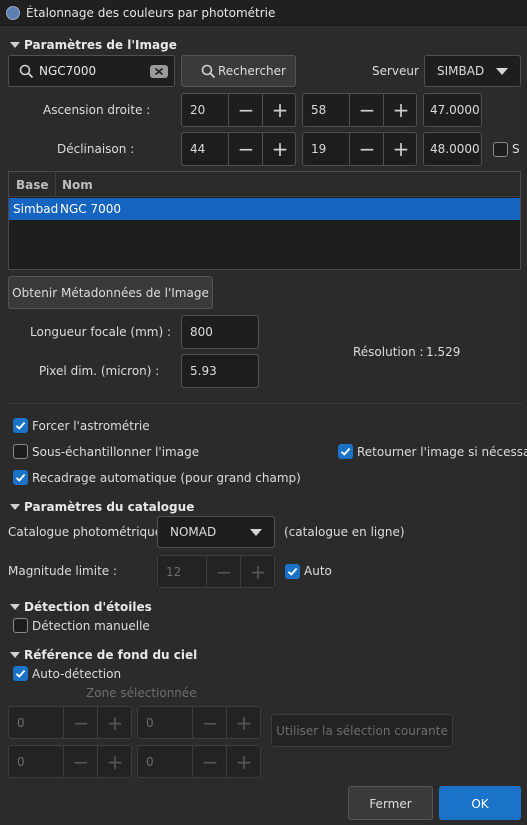 This screenshot has width=527, height=825. Describe the element at coordinates (99, 371) in the screenshot. I see `pixel-size-label: Pixel dim. (micron) :` at that location.